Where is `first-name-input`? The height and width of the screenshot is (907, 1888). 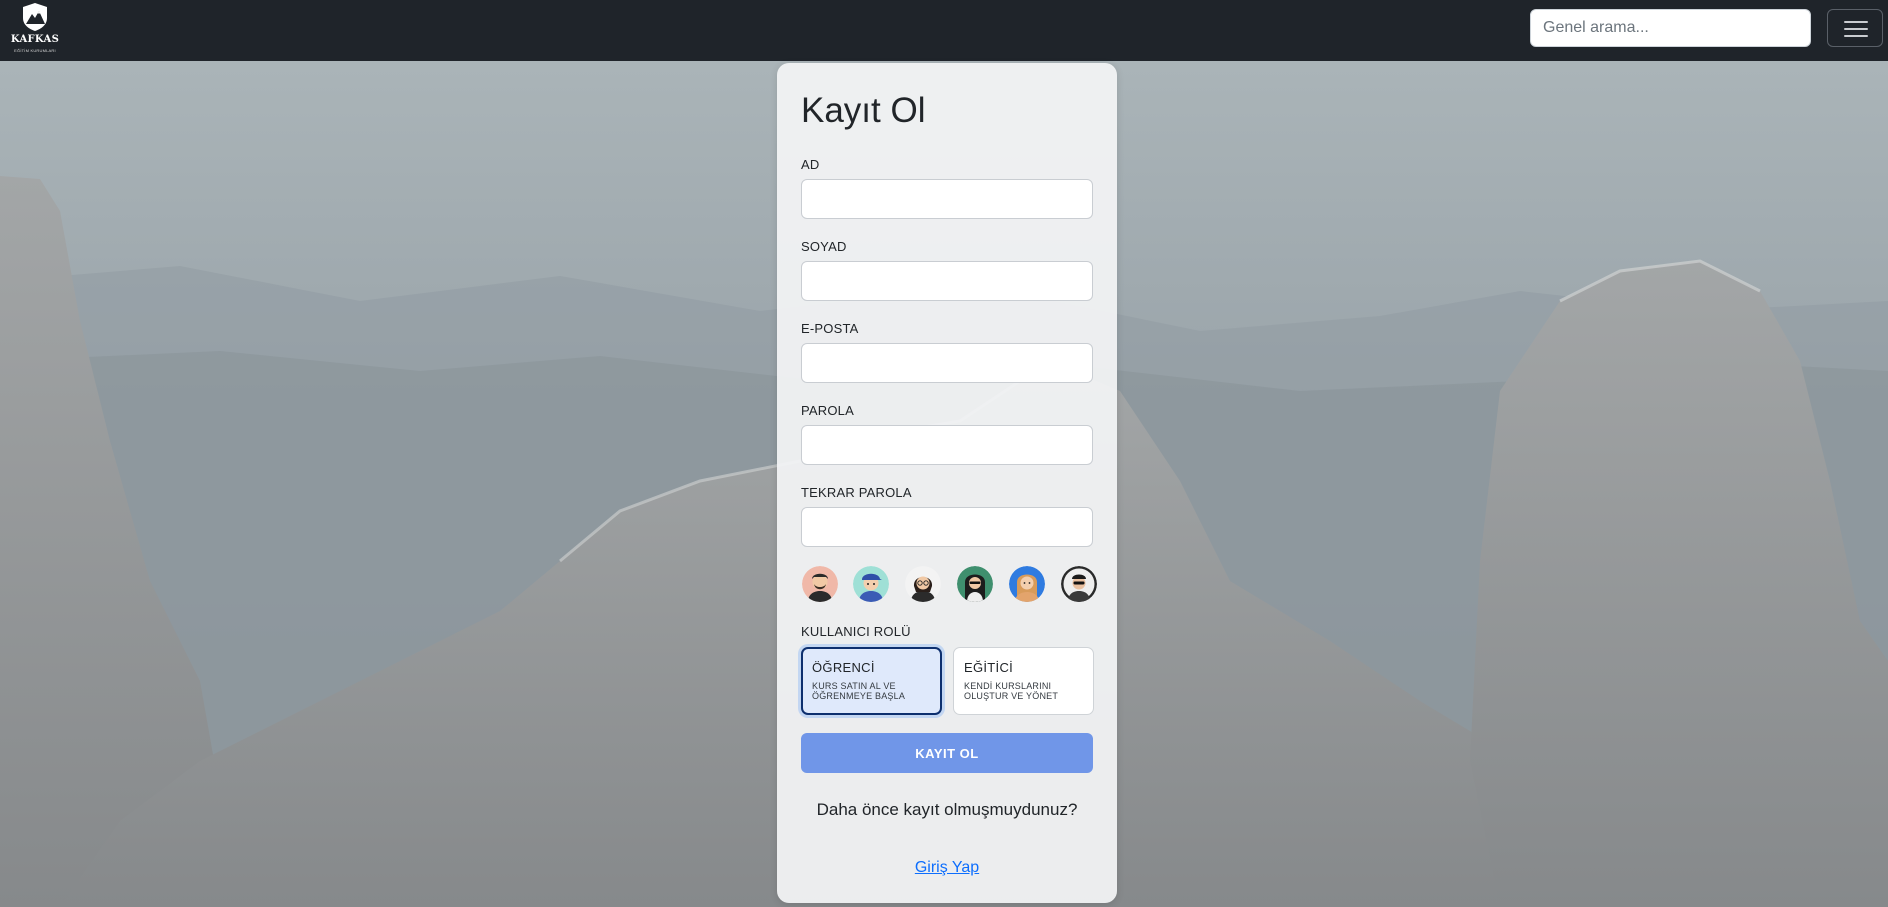 first-name-input is located at coordinates (947, 199).